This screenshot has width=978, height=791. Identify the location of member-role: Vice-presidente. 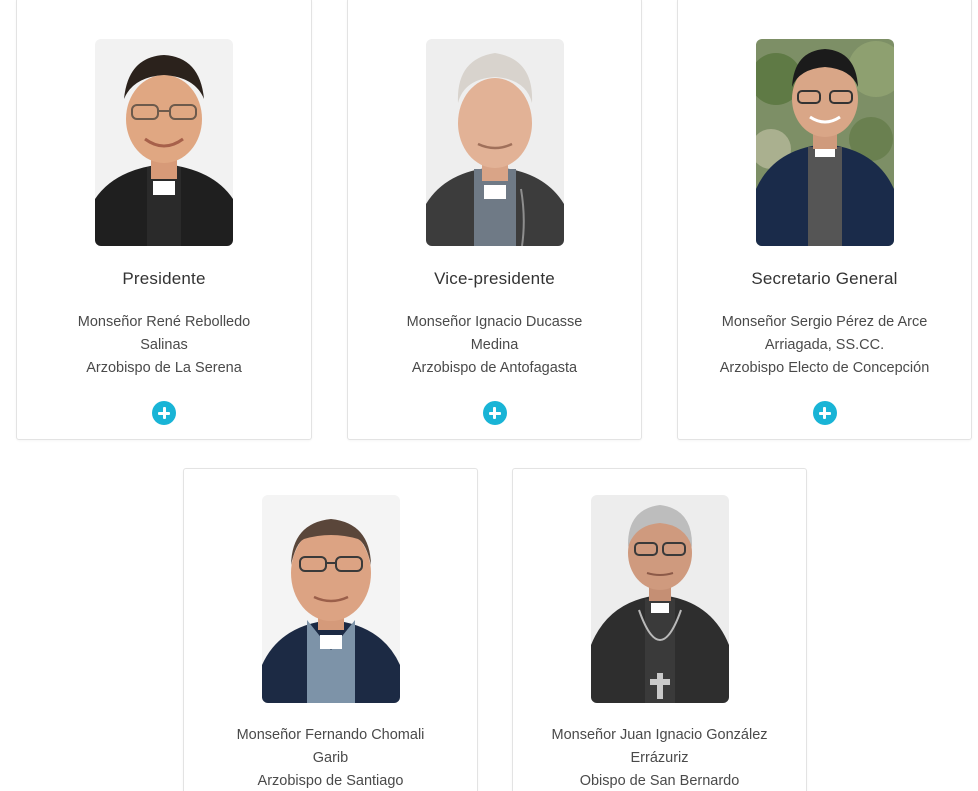
(494, 278).